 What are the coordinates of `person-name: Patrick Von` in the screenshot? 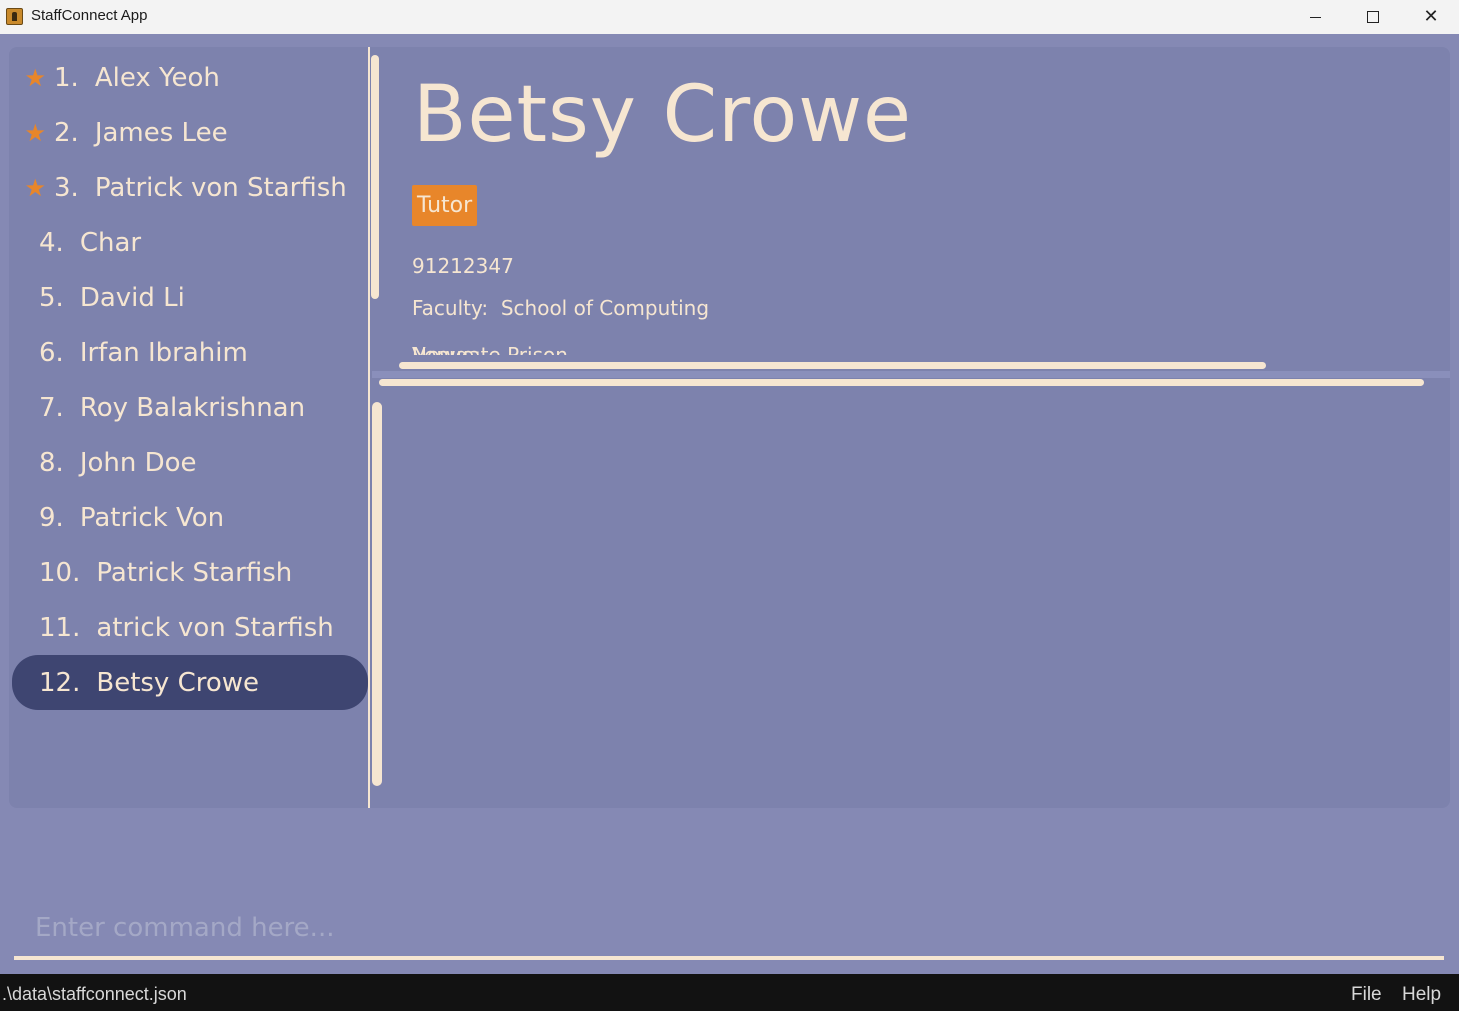 It's located at (152, 517).